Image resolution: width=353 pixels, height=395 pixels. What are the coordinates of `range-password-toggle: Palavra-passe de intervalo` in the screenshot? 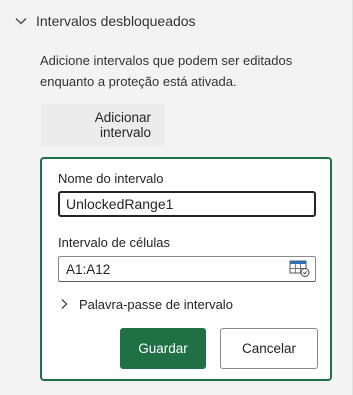 It's located at (145, 304).